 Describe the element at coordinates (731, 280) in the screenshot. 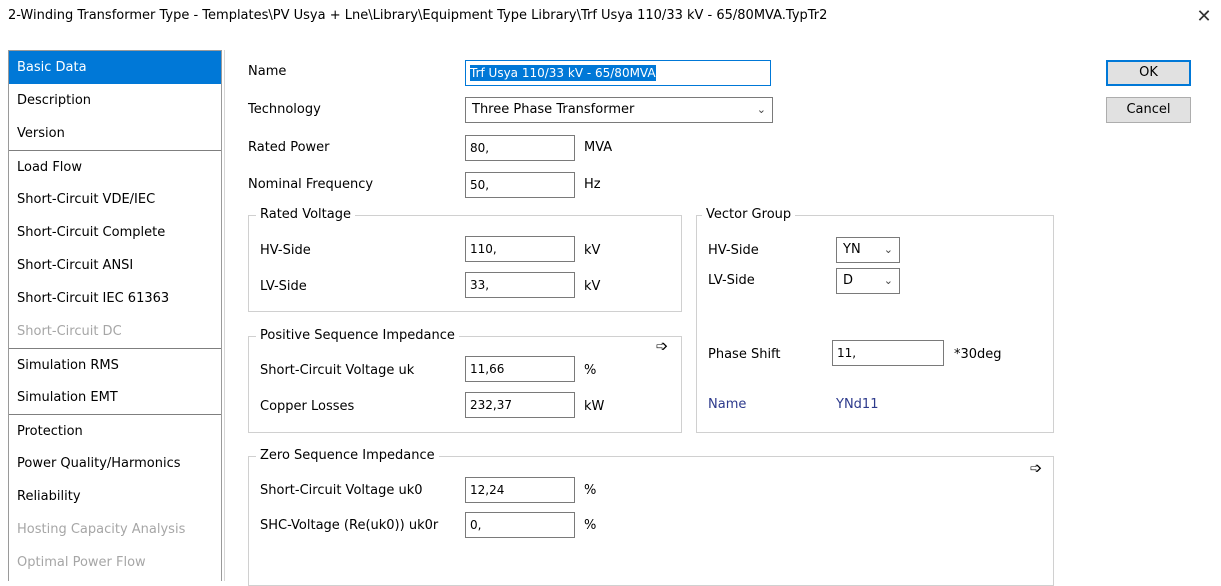

I see `vector-lv-label: LV-Side` at that location.